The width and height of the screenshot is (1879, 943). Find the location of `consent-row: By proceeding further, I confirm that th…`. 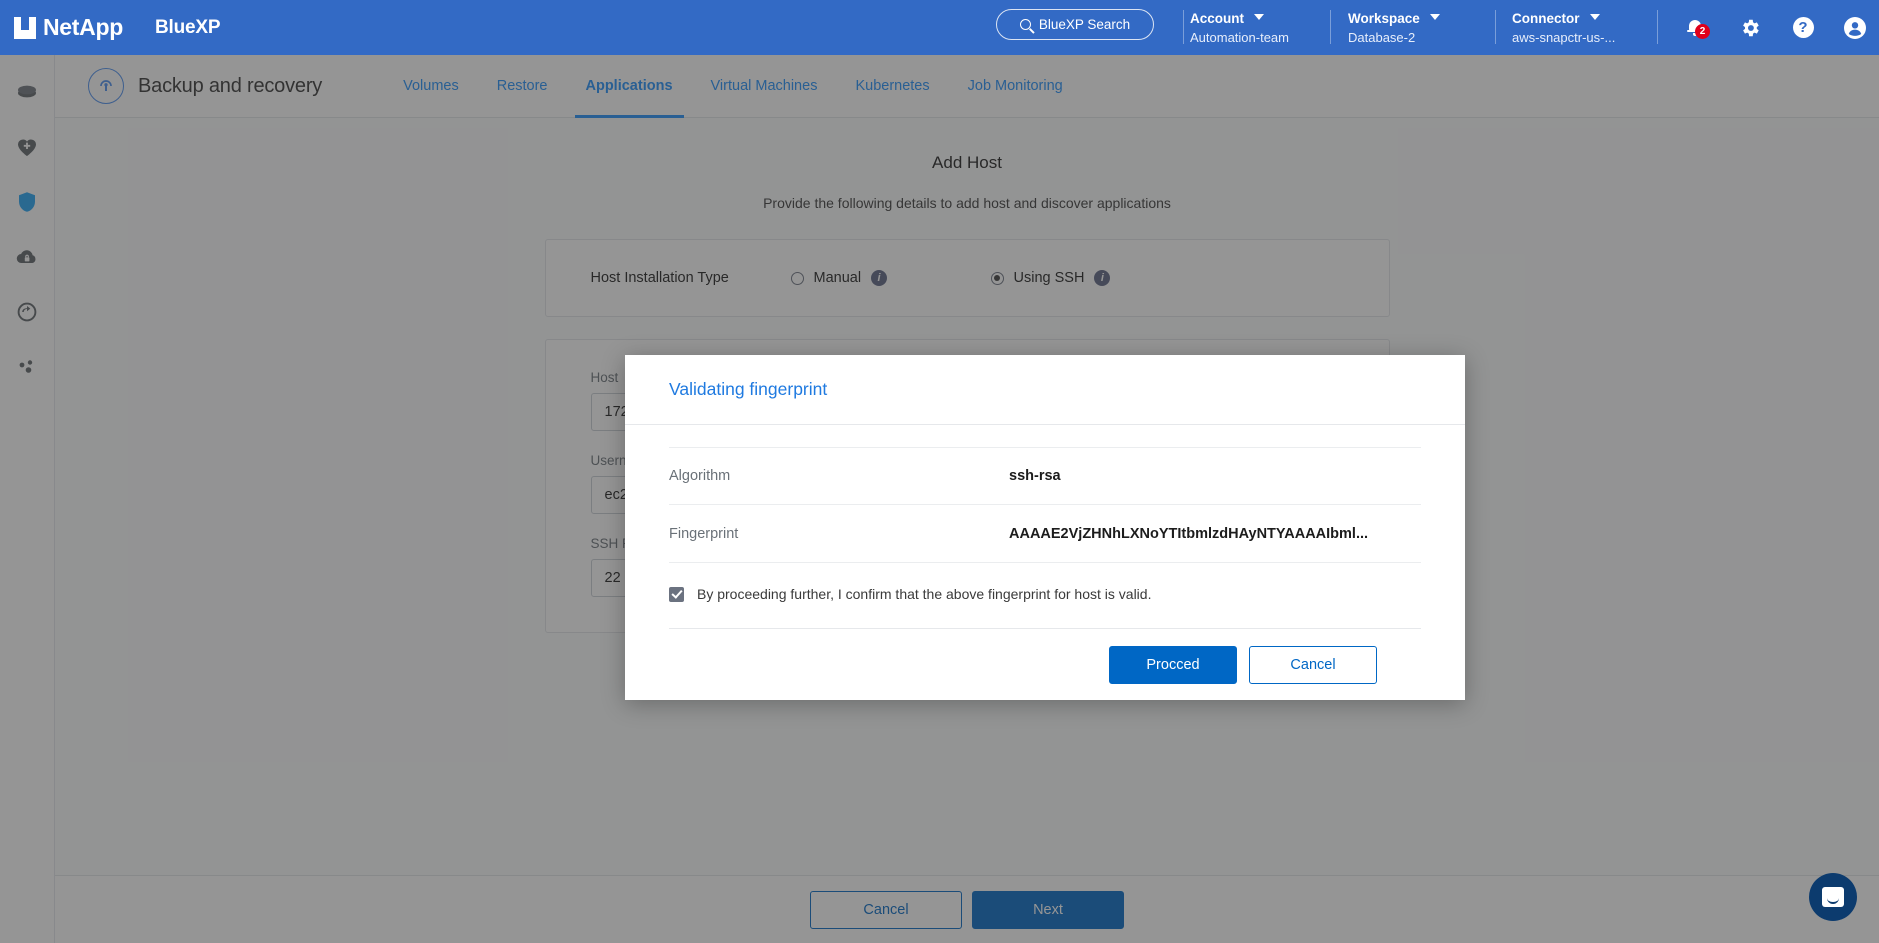

consent-row: By proceeding further, I confirm that th… is located at coordinates (1045, 595).